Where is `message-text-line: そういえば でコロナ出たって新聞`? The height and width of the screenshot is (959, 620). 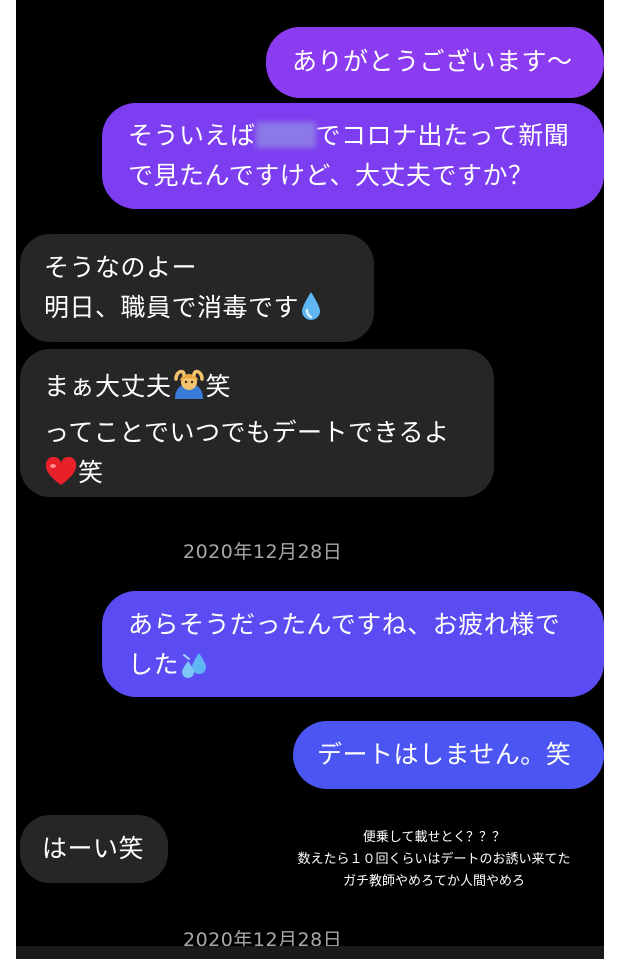
message-text-line: そういえば でコロナ出たって新聞 is located at coordinates (366, 136).